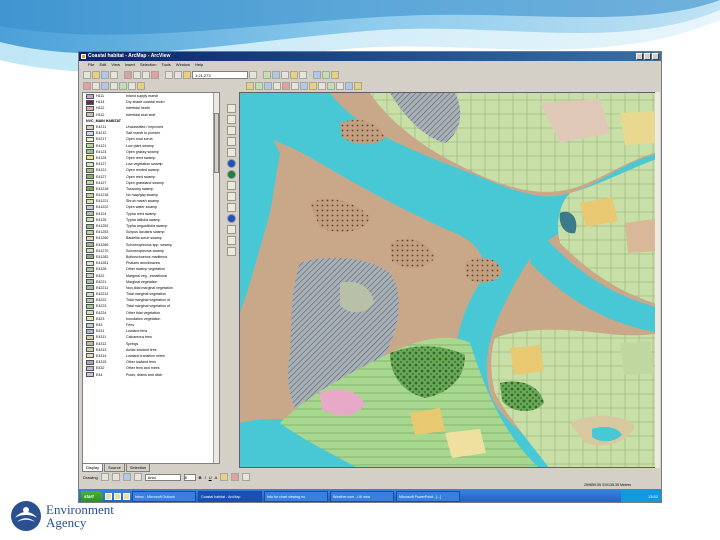 The image size is (720, 540). What do you see at coordinates (162, 477) in the screenshot?
I see `font-select: Arial` at bounding box center [162, 477].